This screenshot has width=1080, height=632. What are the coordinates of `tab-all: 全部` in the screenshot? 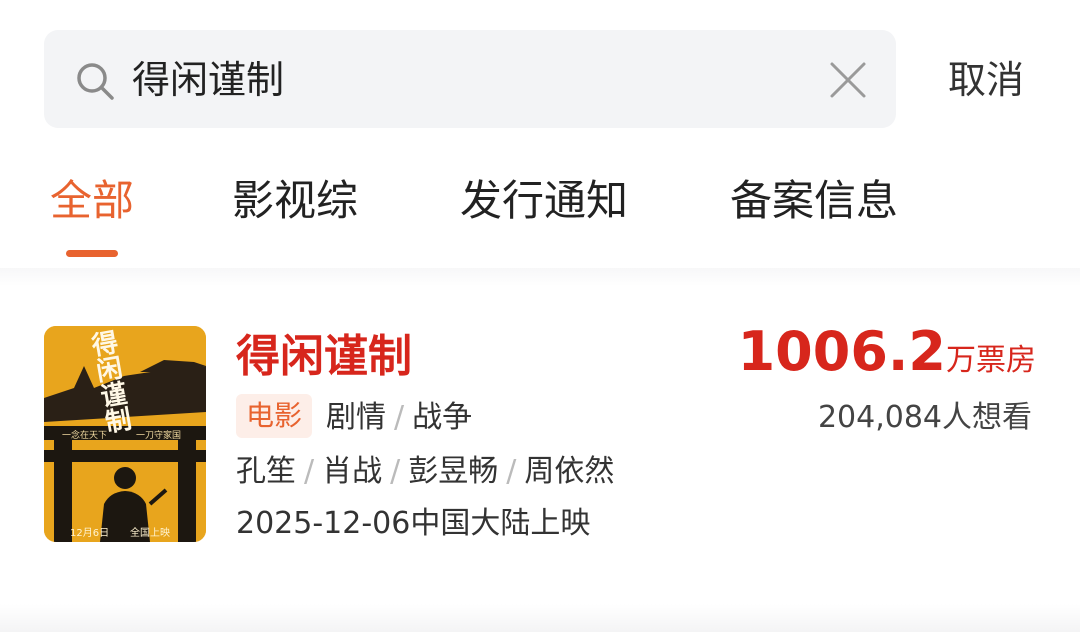 It's located at (92, 201).